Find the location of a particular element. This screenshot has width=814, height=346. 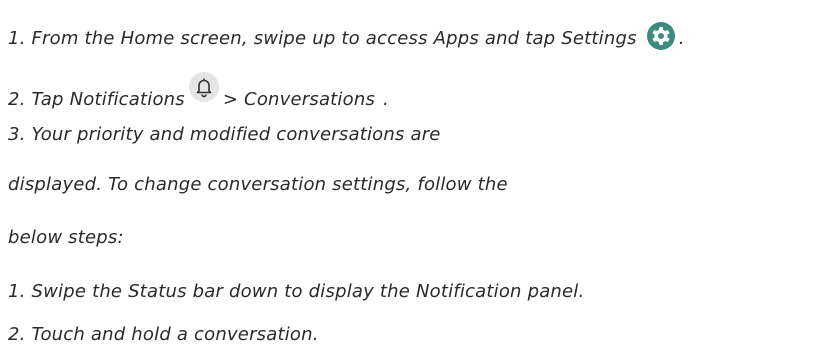

step-2-period: . is located at coordinates (386, 99).